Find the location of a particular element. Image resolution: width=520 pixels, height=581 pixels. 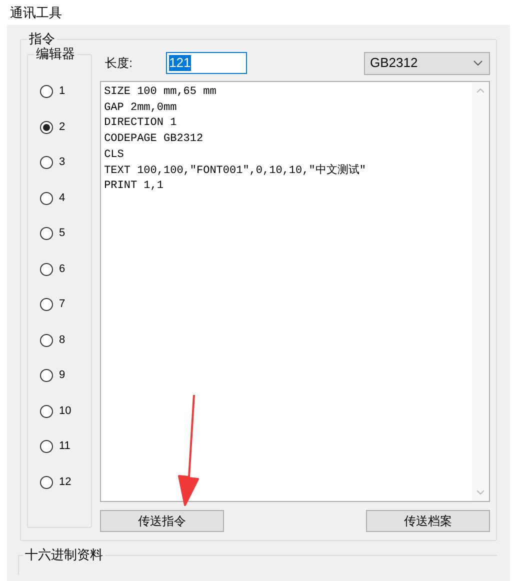

radio-label: 6 is located at coordinates (62, 269).